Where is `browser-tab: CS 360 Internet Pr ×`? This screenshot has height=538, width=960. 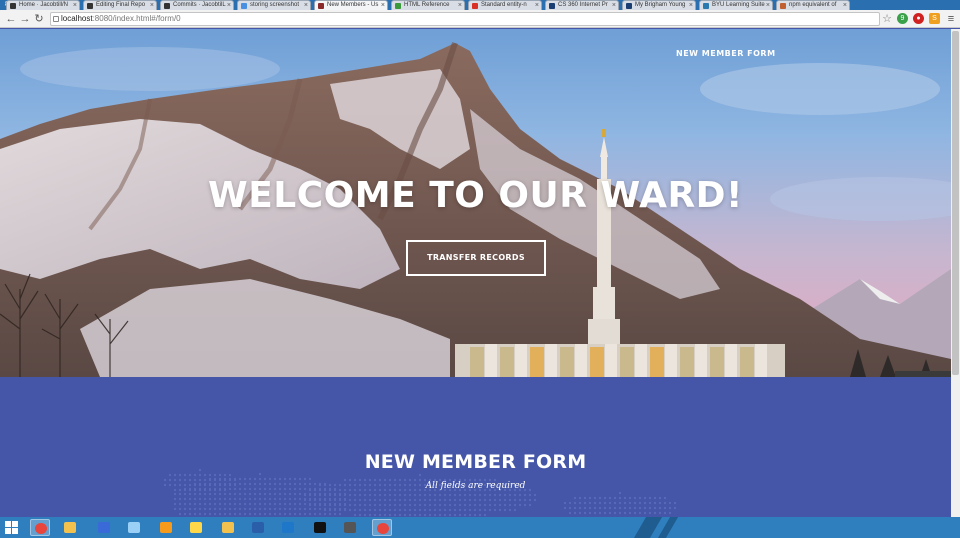 browser-tab: CS 360 Internet Pr × is located at coordinates (582, 5).